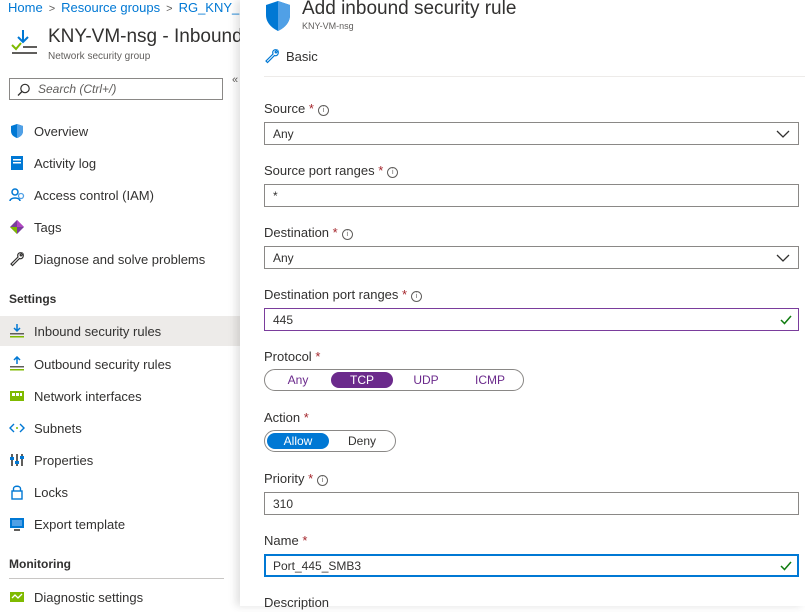 This screenshot has height=612, width=805. Describe the element at coordinates (88, 396) in the screenshot. I see `nav-label: Network interfaces` at that location.